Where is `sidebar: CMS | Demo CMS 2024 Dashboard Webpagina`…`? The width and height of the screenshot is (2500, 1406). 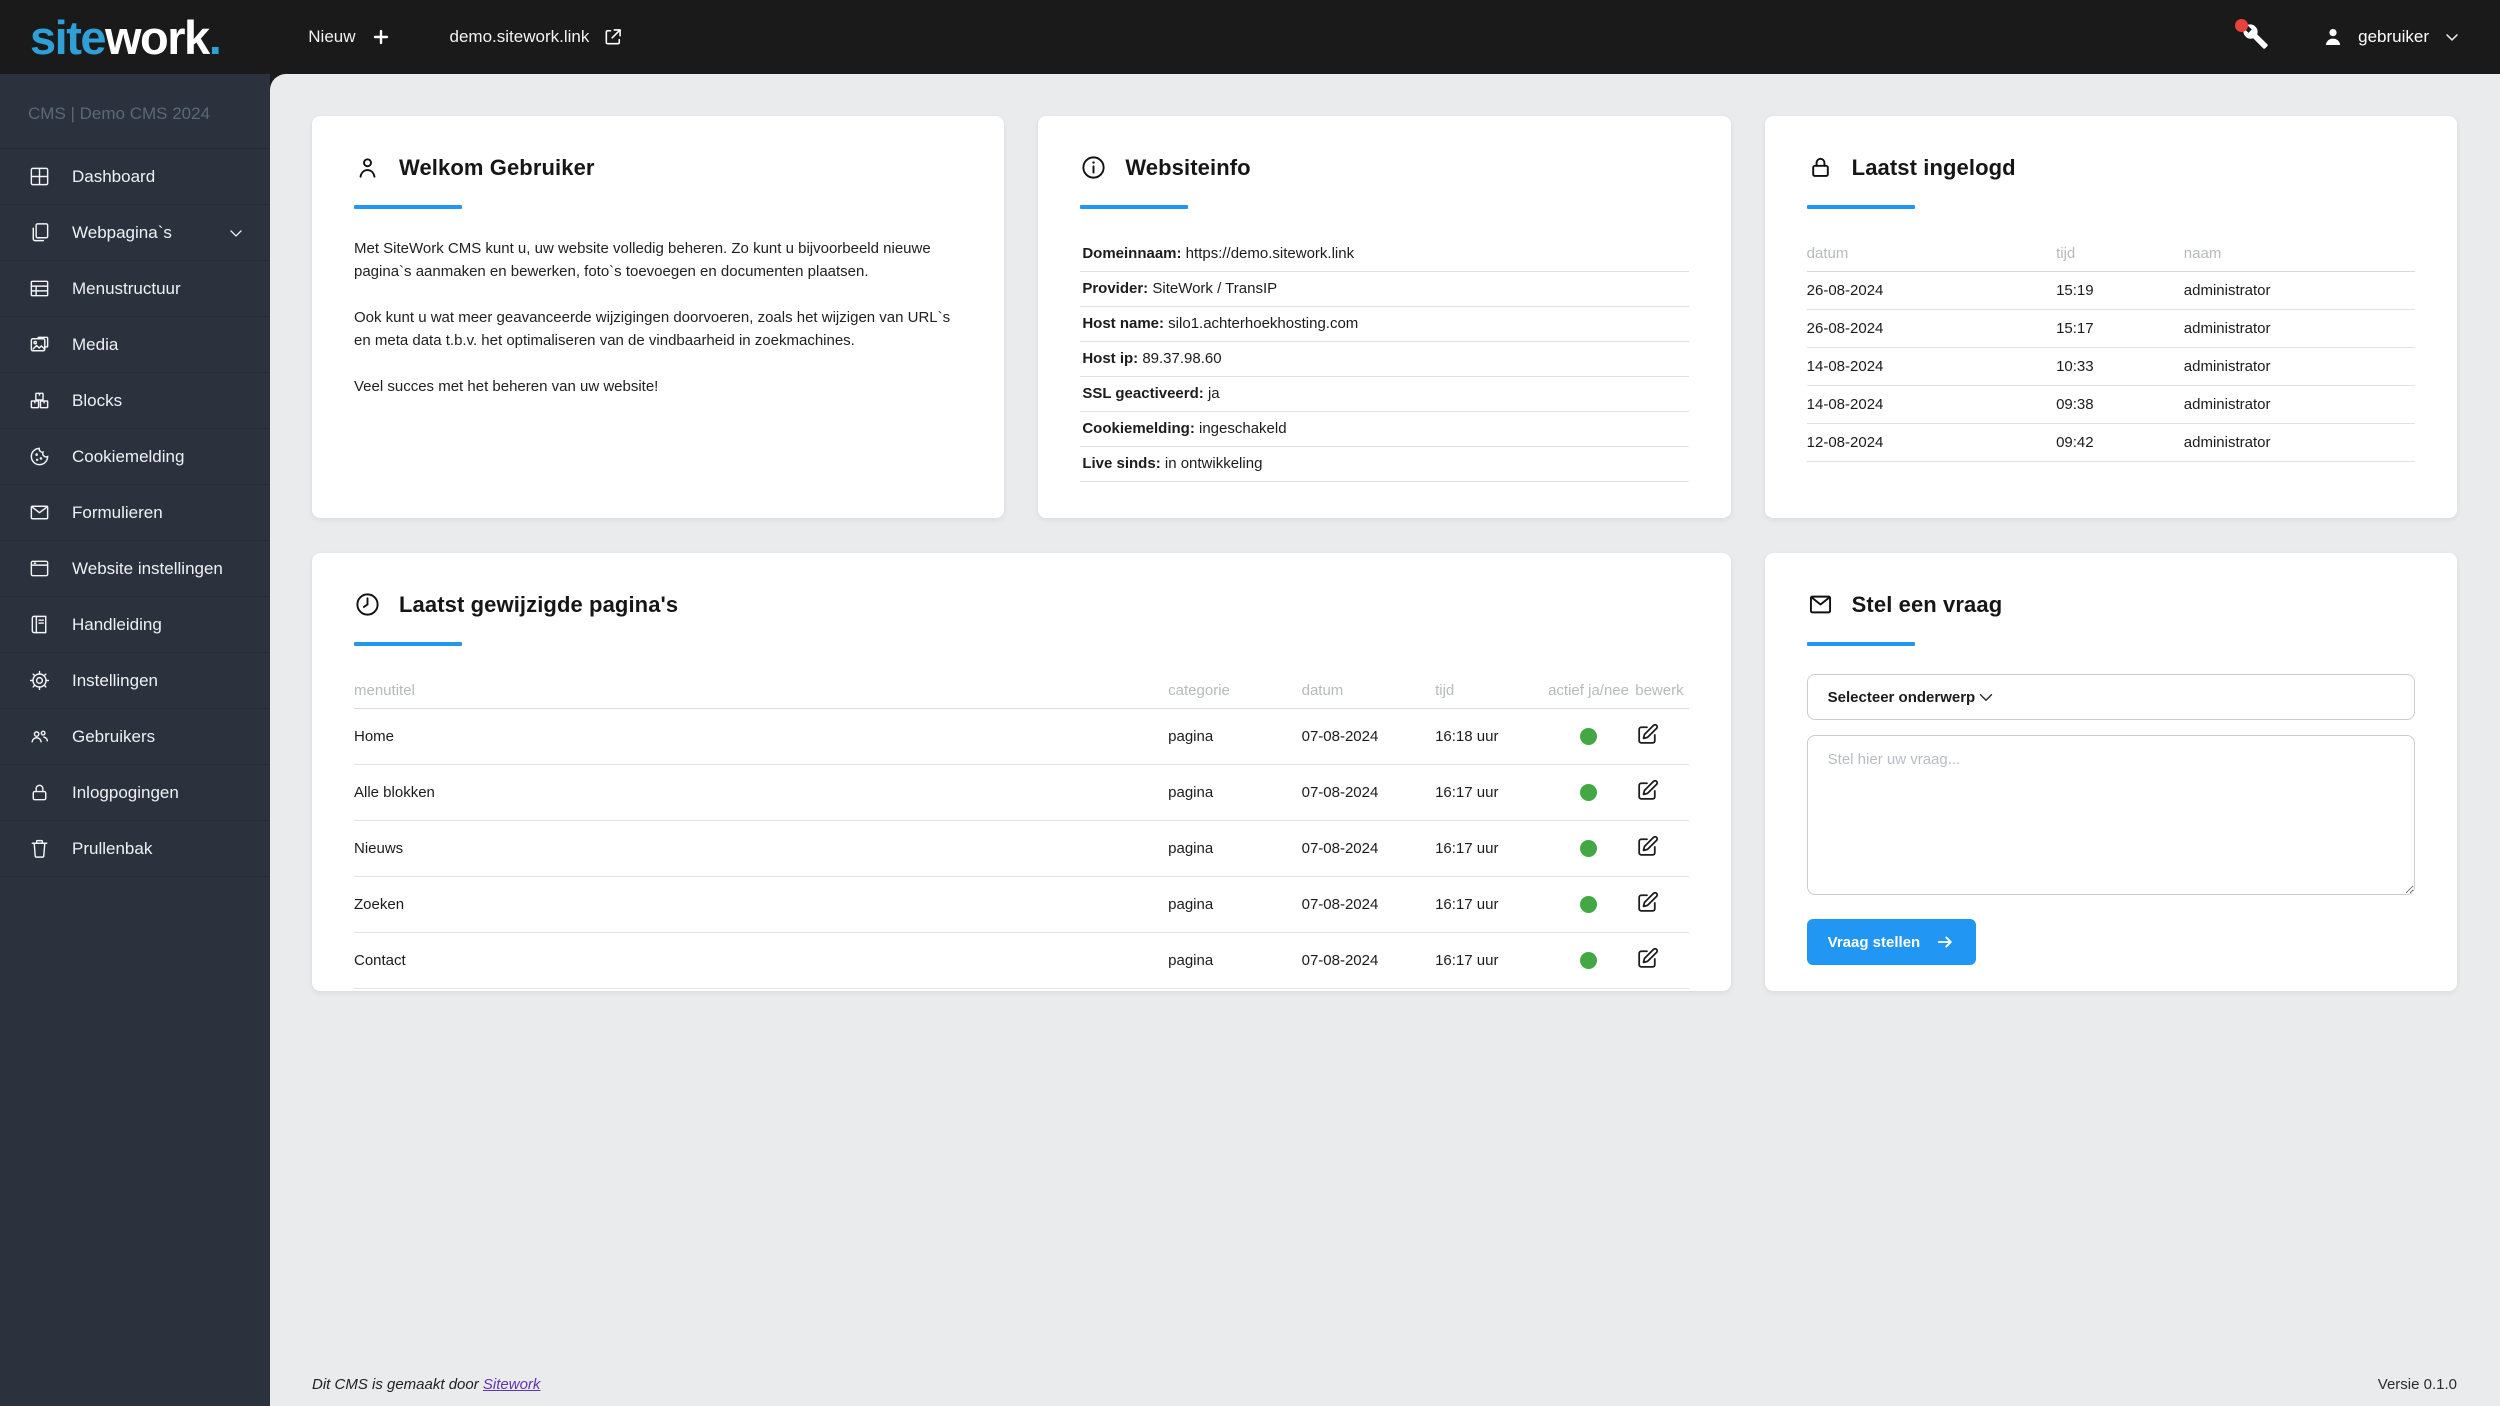
sidebar: CMS | Demo CMS 2024 Dashboard Webpagina`… is located at coordinates (135, 740).